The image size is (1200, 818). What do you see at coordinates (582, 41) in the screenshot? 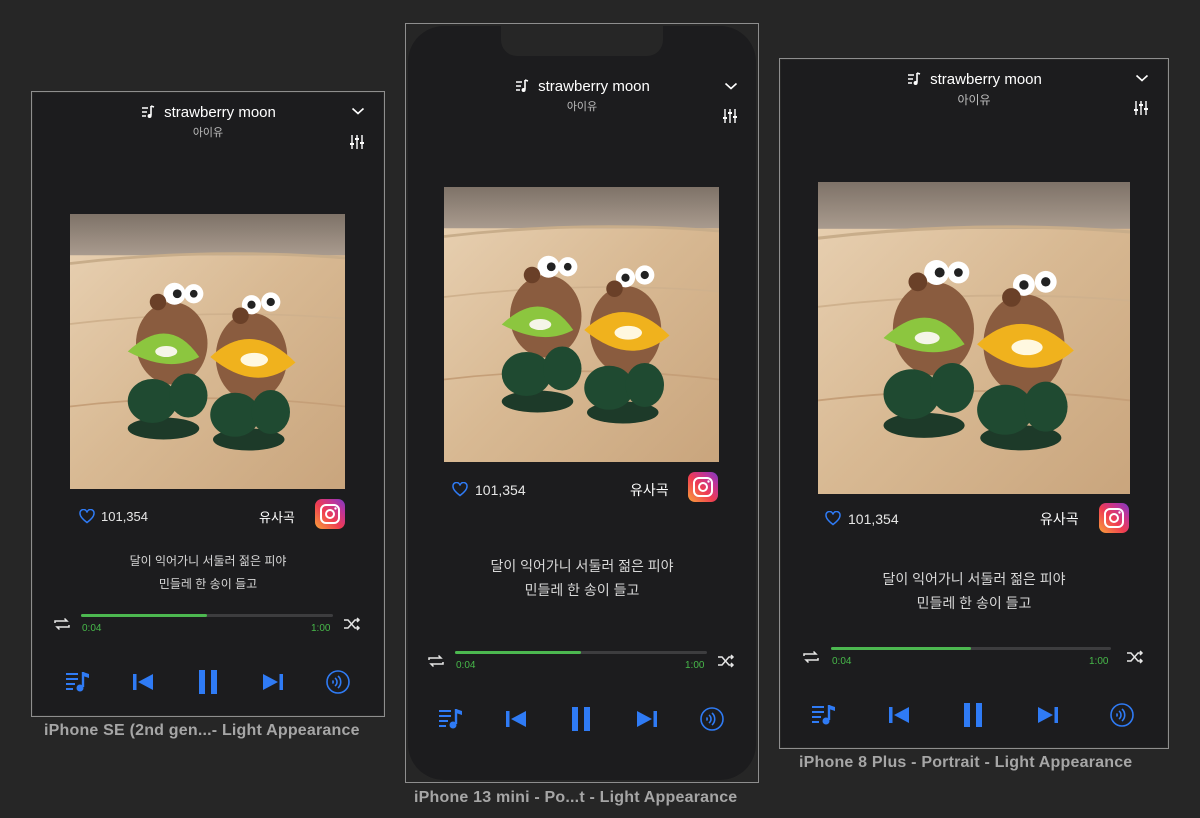
I see `device-notch` at bounding box center [582, 41].